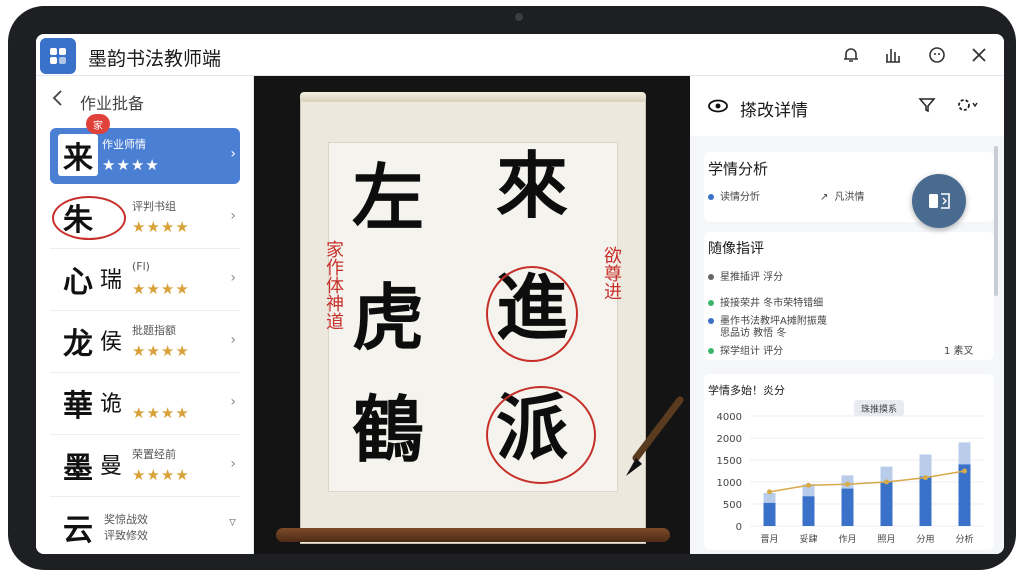  What do you see at coordinates (738, 169) in the screenshot?
I see `analysis-title: 学情分析` at bounding box center [738, 169].